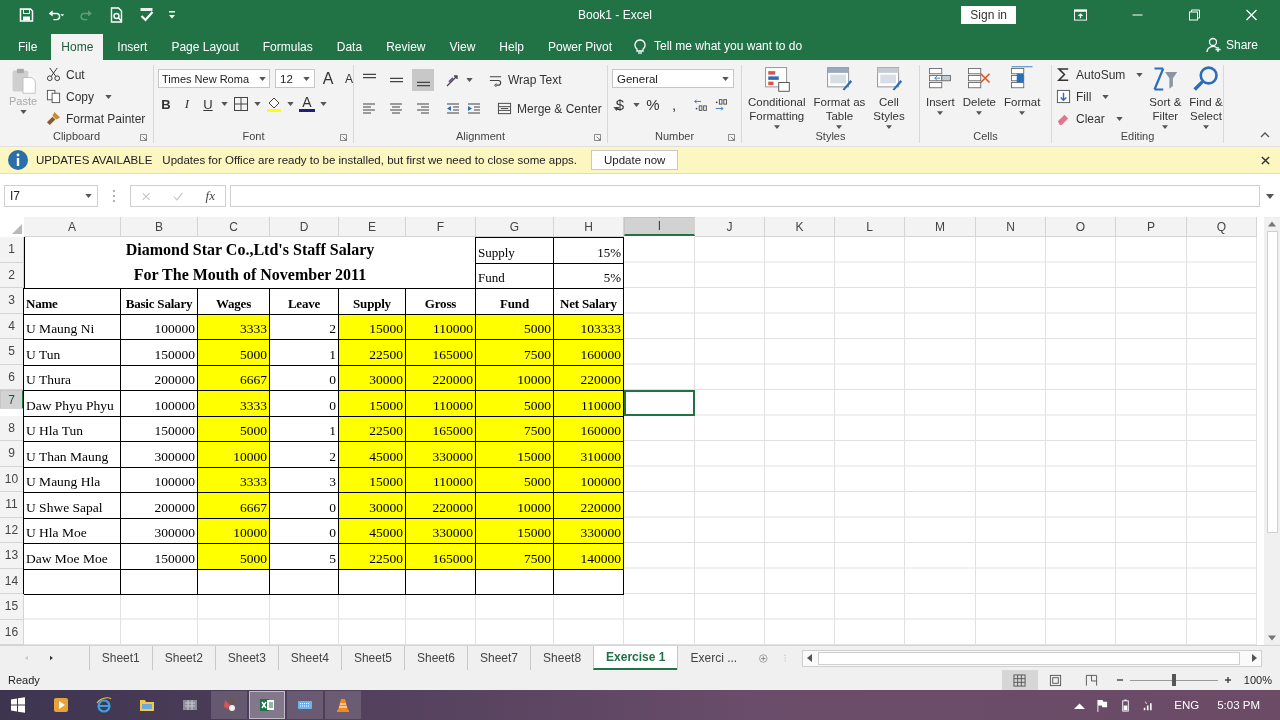 This screenshot has height=720, width=1280. I want to click on column-header: O, so click(1081, 227).